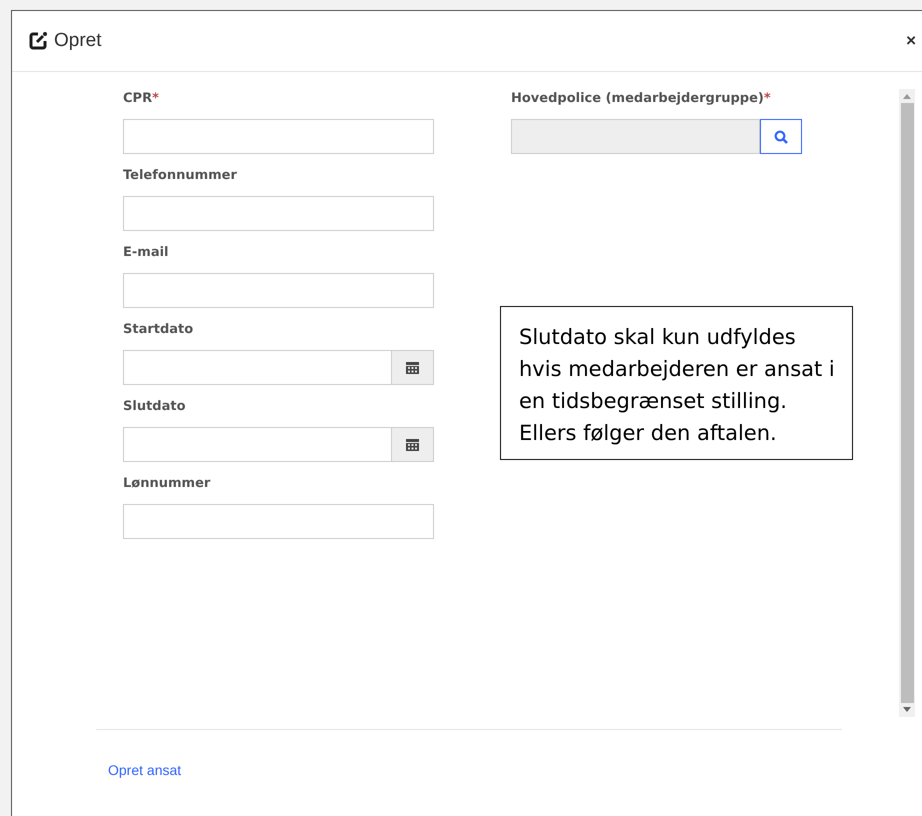 The width and height of the screenshot is (922, 816). Describe the element at coordinates (180, 176) in the screenshot. I see `field-label: Telefonnummer` at that location.